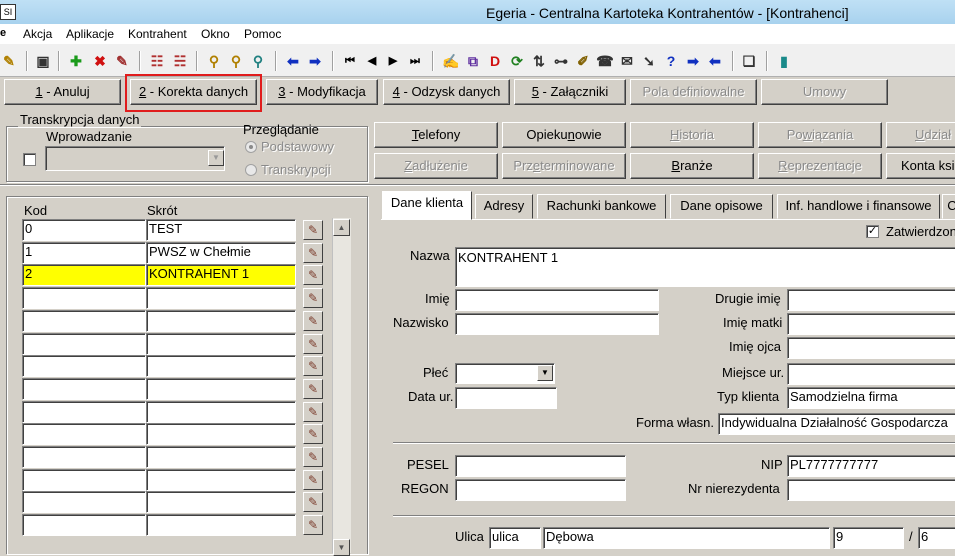 Image resolution: width=955 pixels, height=556 pixels. Describe the element at coordinates (871, 398) in the screenshot. I see `client-type-field: Samodzielna firma` at that location.